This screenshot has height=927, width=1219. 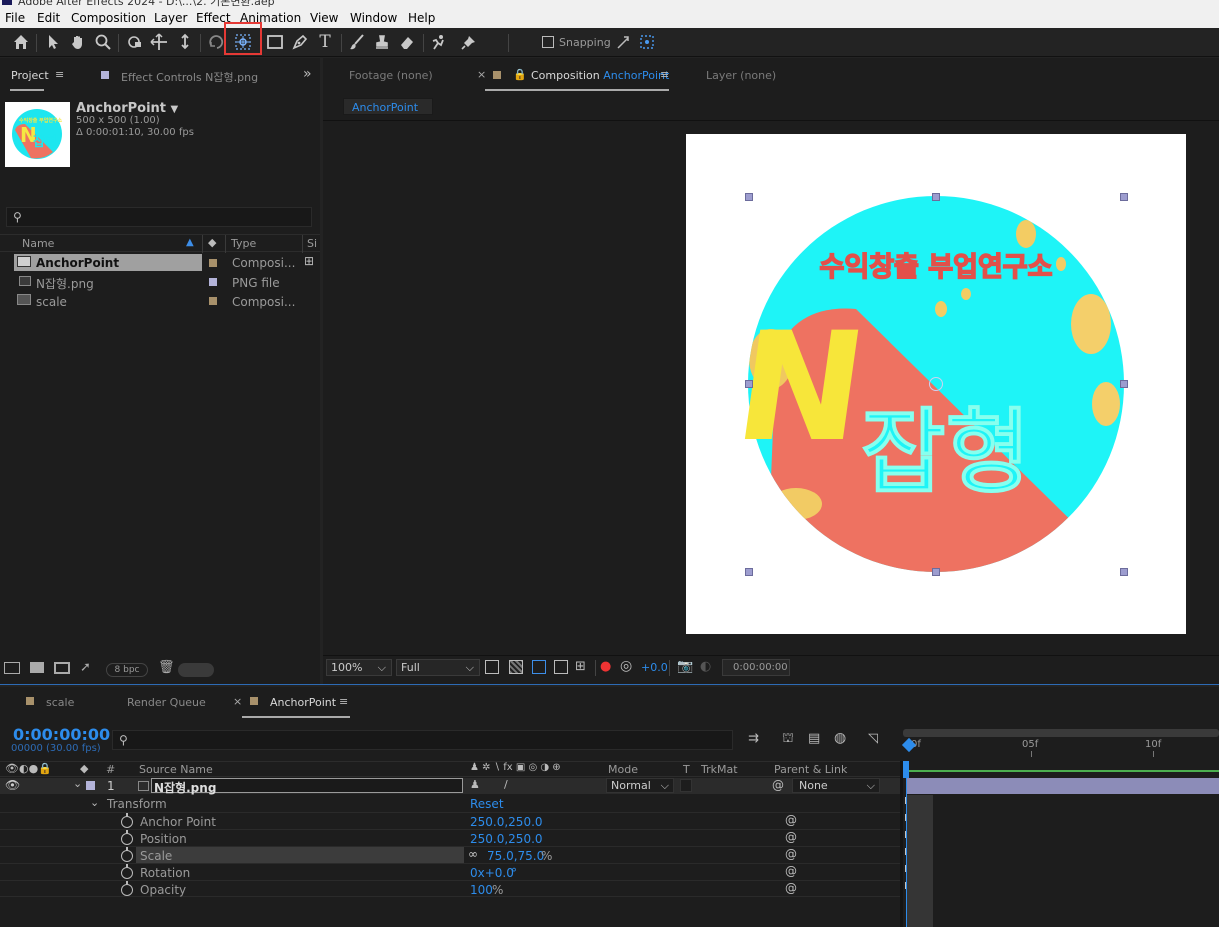 What do you see at coordinates (59, 74) in the screenshot?
I see `project-panel-menu-icon: ≡` at bounding box center [59, 74].